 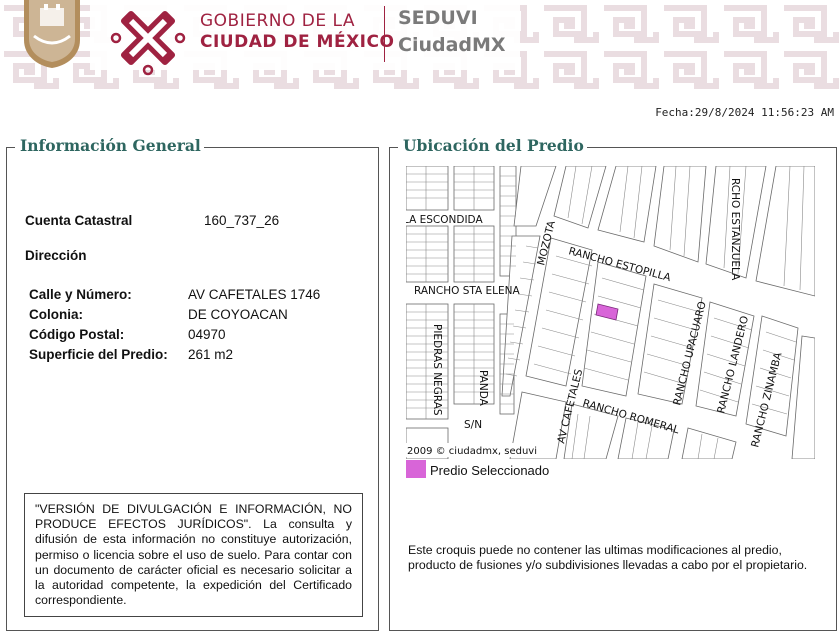 What do you see at coordinates (278, 21) in the screenshot?
I see `government-name-line1: GOBIERNO DE LA` at bounding box center [278, 21].